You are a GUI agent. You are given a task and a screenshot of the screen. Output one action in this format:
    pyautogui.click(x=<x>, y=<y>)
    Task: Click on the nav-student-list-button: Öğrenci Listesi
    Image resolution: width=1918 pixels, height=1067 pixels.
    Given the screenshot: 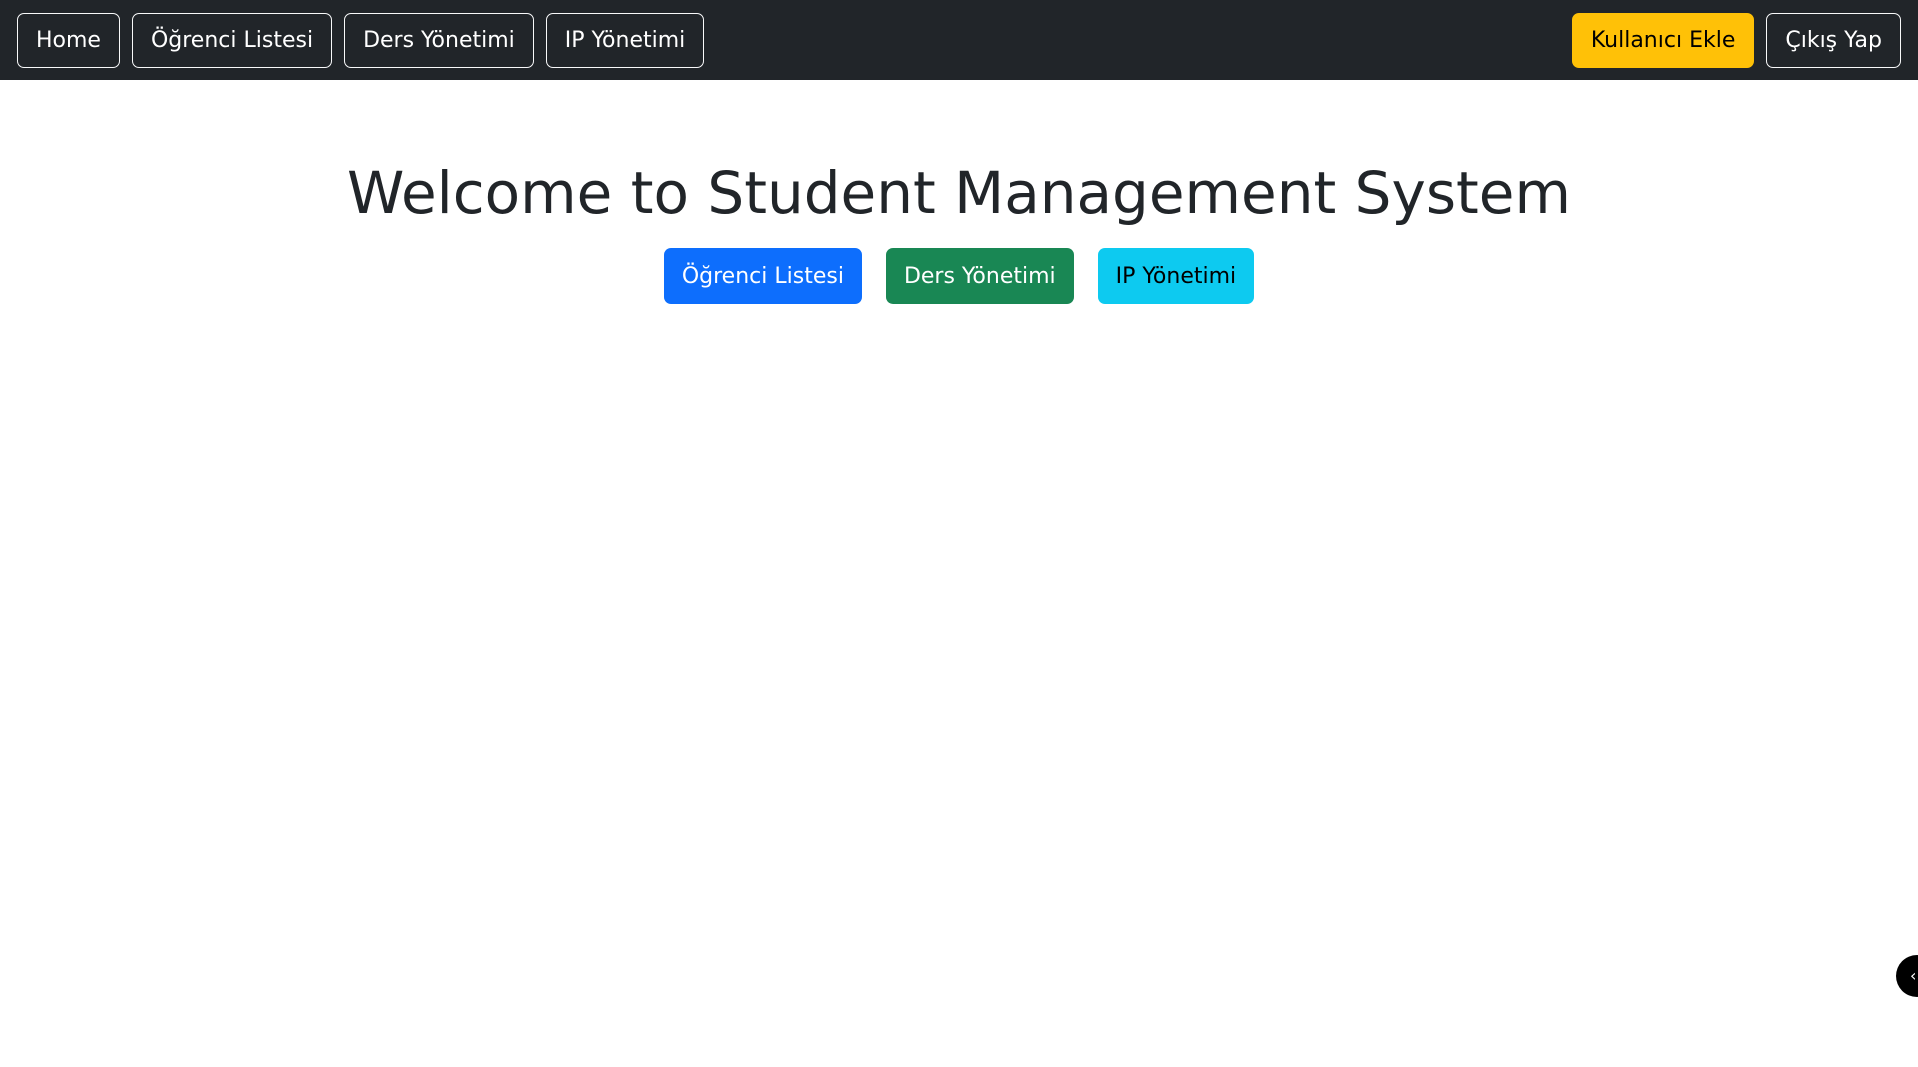 What is the action you would take?
    pyautogui.click(x=232, y=40)
    